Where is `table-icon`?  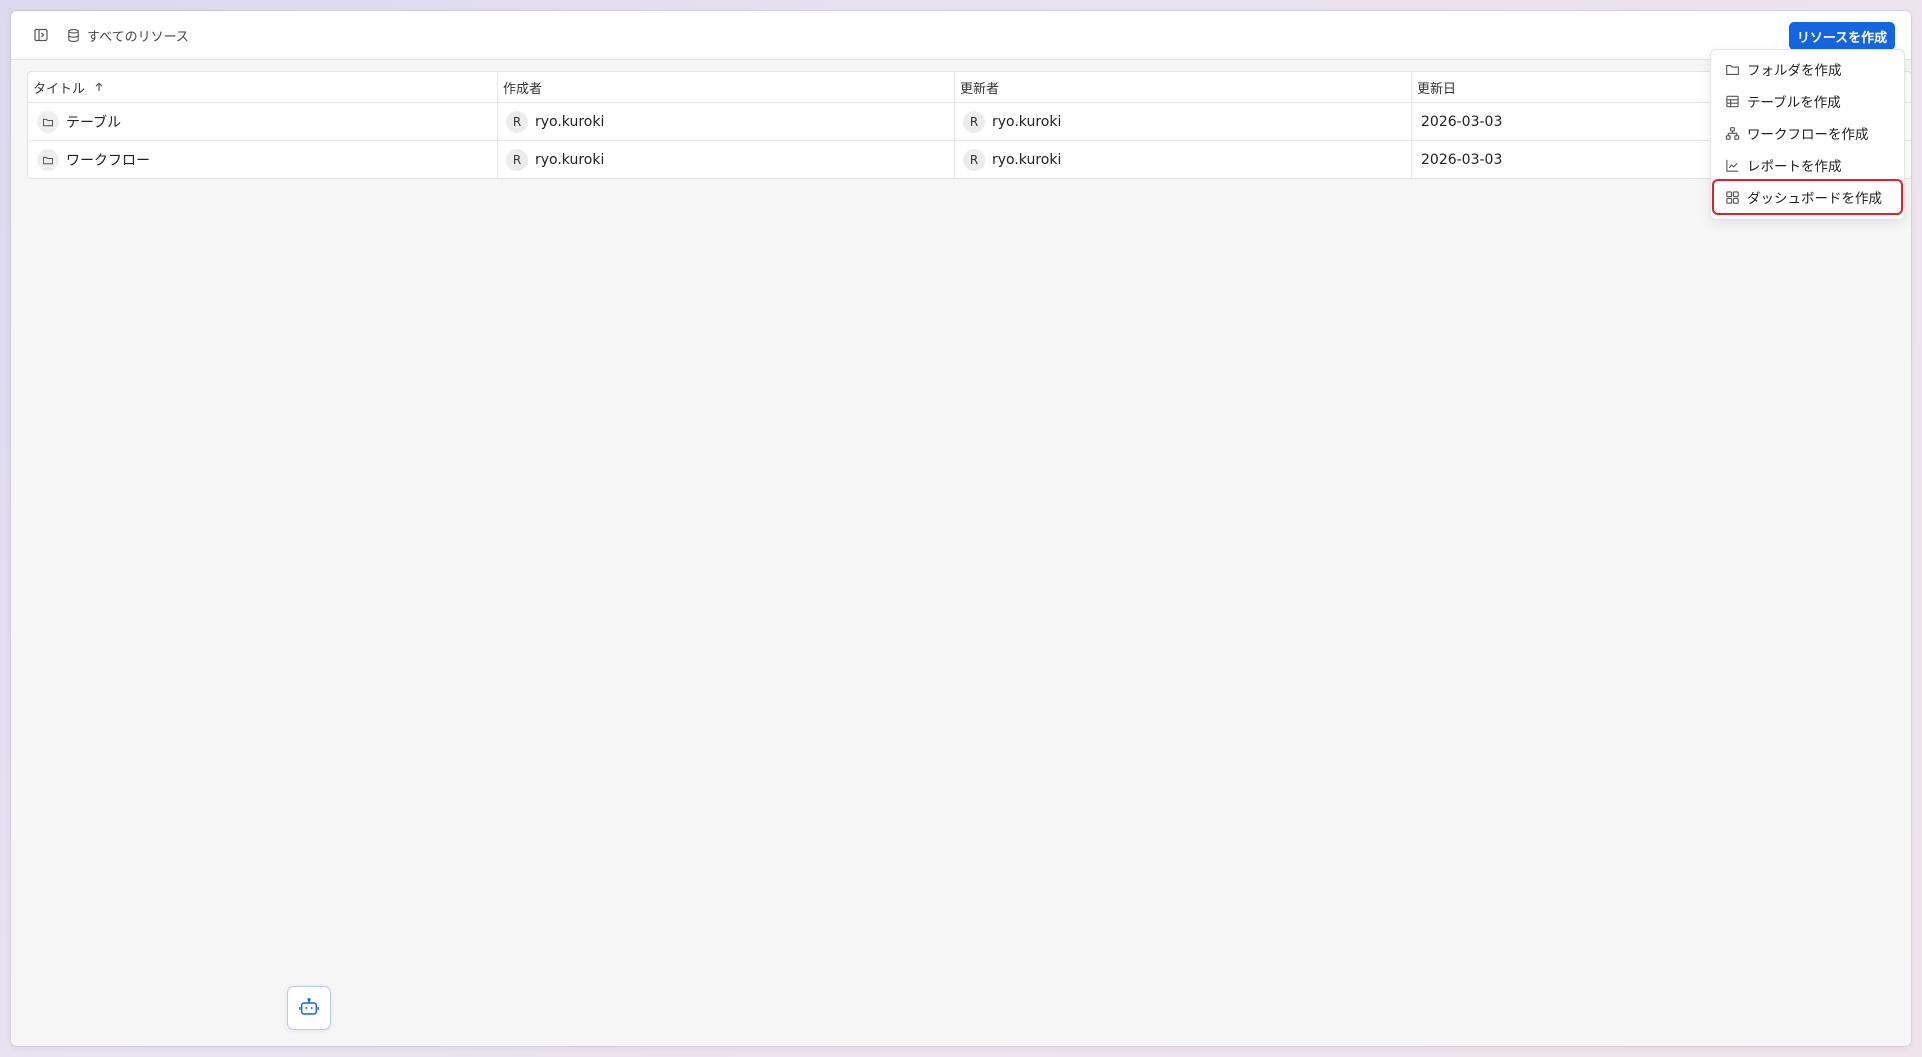
table-icon is located at coordinates (1732, 101).